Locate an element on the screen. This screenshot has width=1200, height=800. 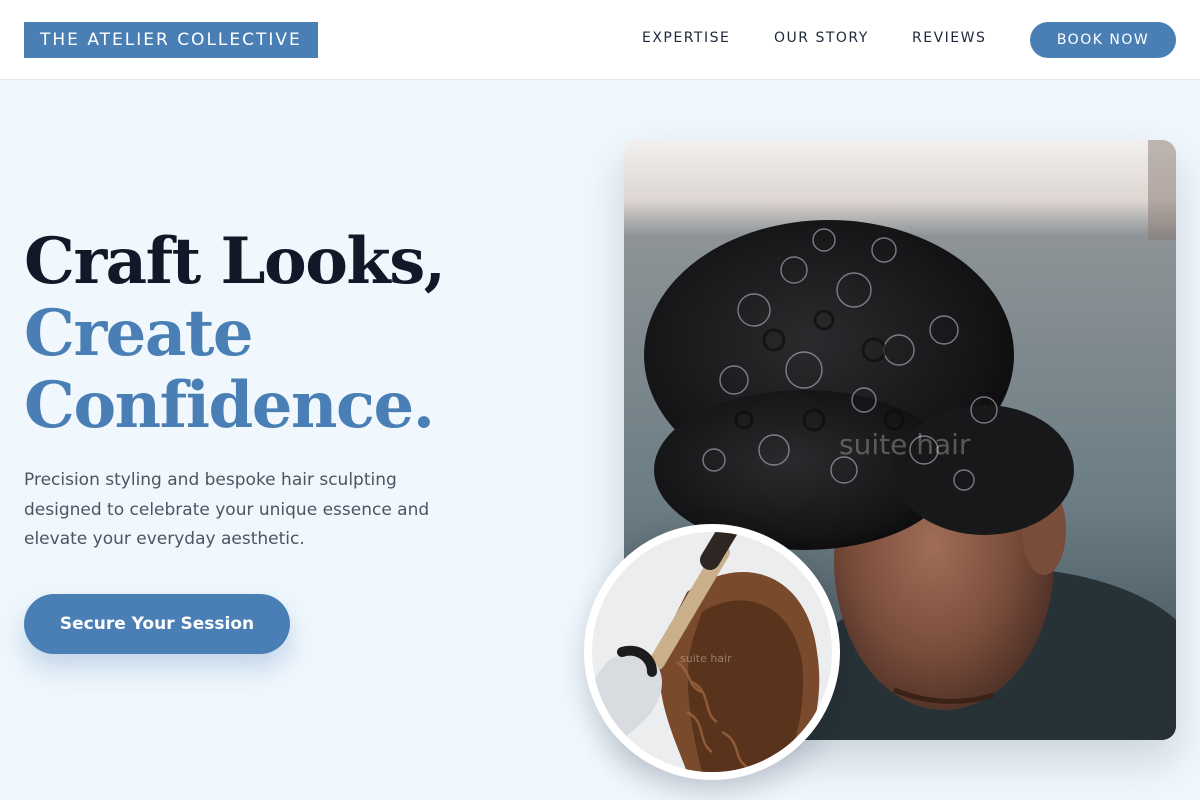
brand-logo: THE ATELIER COLLECTIVE is located at coordinates (171, 40).